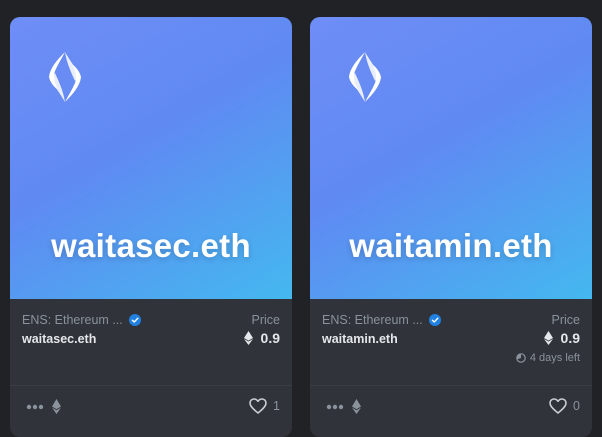 This screenshot has width=602, height=437. I want to click on card-info: ENS: Ethereum ... waitasec.eth Price 0.9, so click(151, 342).